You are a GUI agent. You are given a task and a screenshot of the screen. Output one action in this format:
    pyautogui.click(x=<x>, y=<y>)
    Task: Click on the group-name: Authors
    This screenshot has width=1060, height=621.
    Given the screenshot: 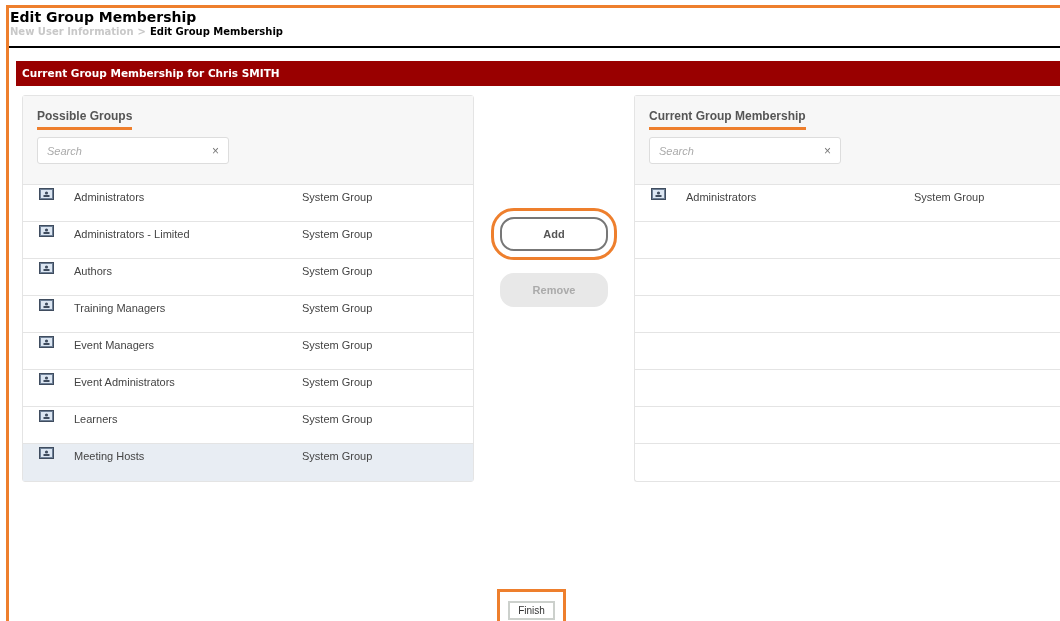 What is the action you would take?
    pyautogui.click(x=93, y=270)
    